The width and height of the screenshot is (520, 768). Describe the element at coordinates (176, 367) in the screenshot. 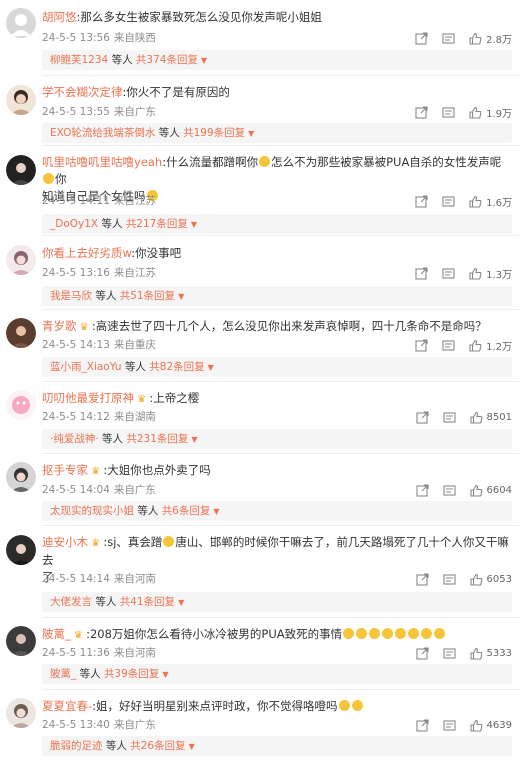

I see `reply-total: 共82条回复` at that location.